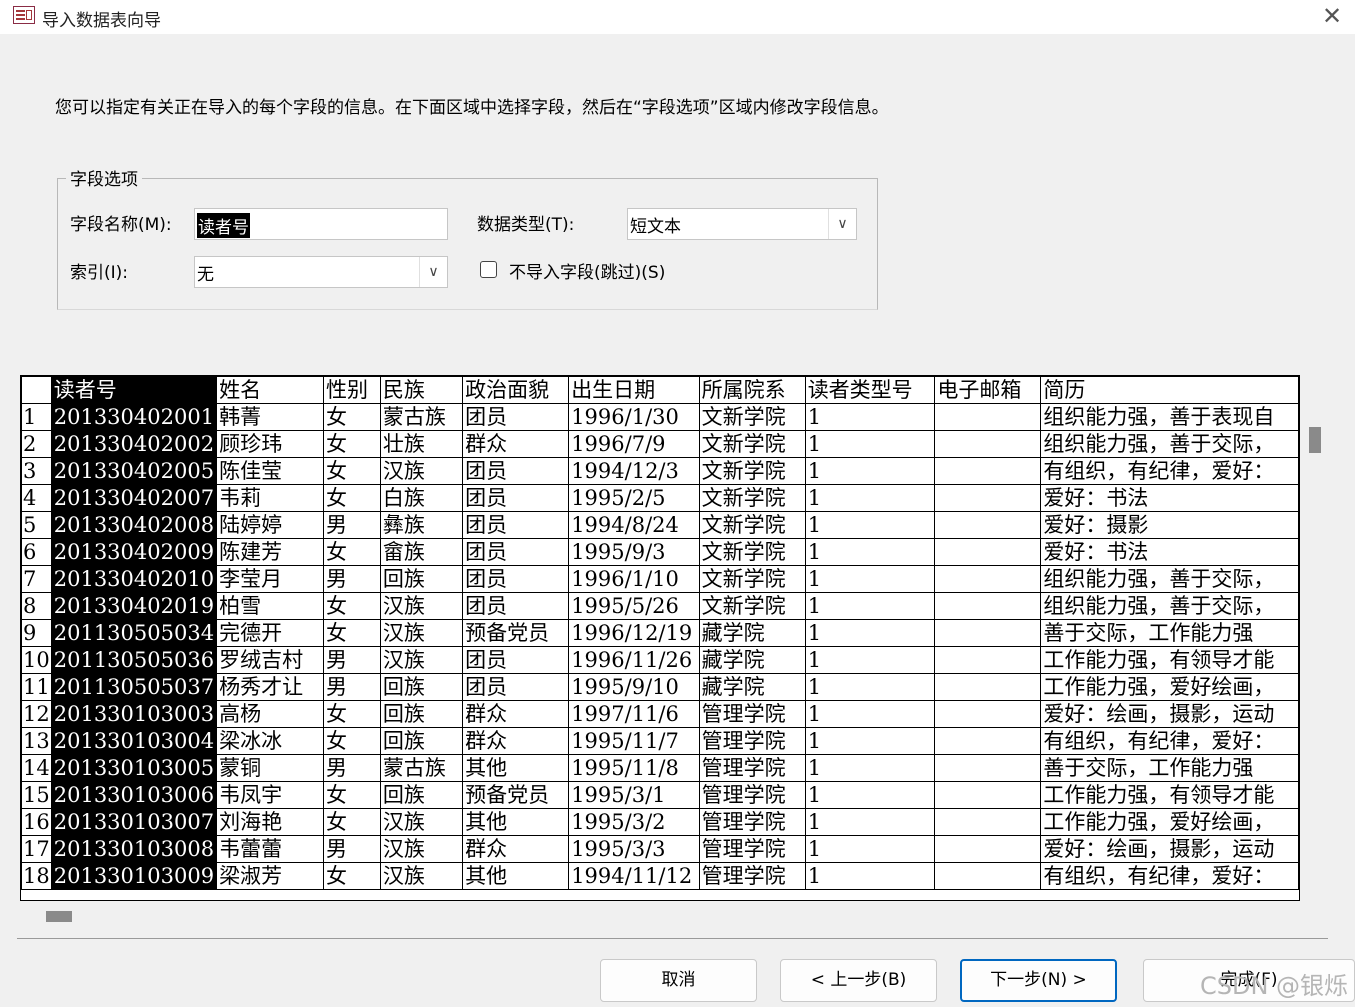  Describe the element at coordinates (270, 849) in the screenshot. I see `table-cell: 韦蕾蕾` at that location.